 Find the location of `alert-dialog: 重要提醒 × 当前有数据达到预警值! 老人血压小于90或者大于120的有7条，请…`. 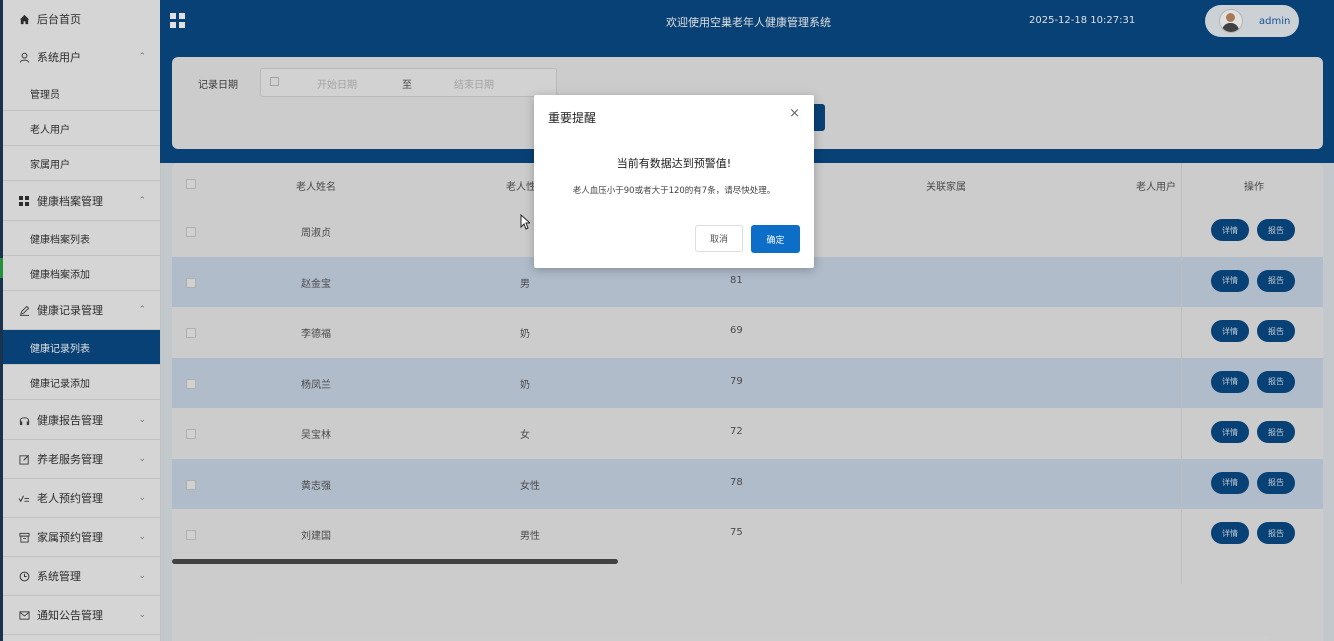

alert-dialog: 重要提醒 × 当前有数据达到预警值! 老人血压小于90或者大于120的有7条，请… is located at coordinates (674, 181).